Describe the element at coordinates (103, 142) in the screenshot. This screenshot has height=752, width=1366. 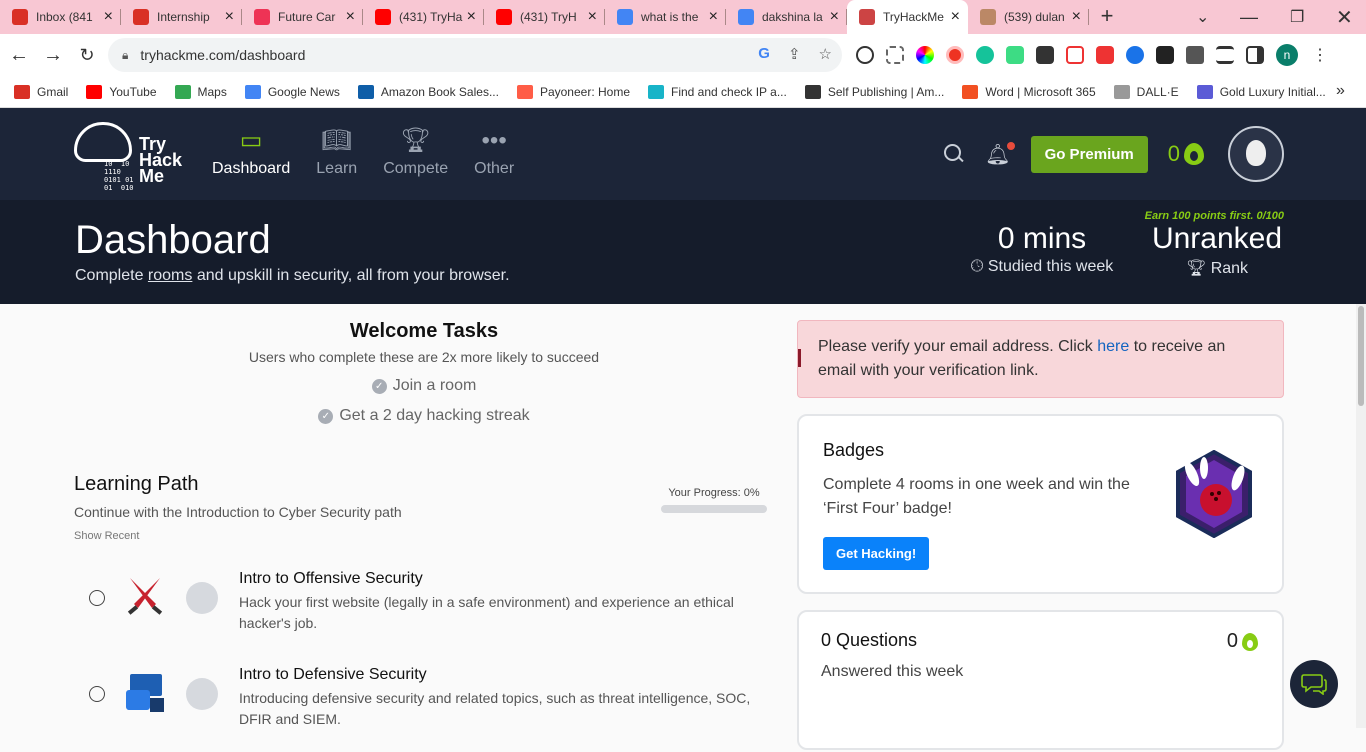
I see `cloud-logo-icon` at that location.